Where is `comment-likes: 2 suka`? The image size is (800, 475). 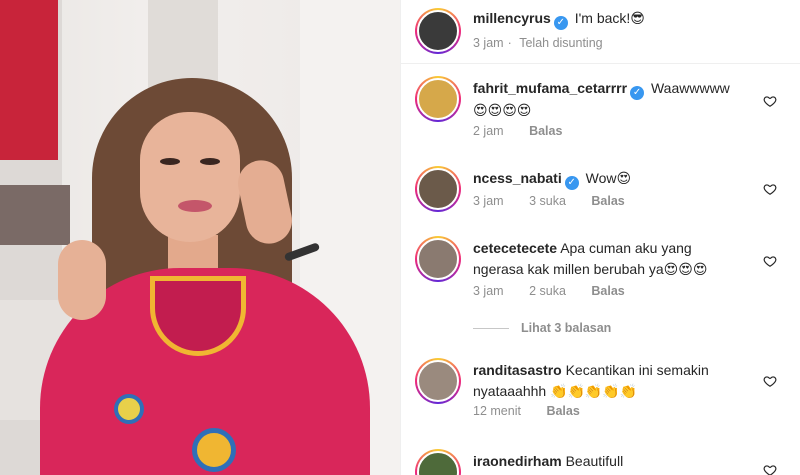 comment-likes: 2 suka is located at coordinates (547, 291).